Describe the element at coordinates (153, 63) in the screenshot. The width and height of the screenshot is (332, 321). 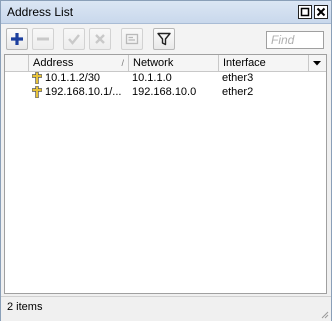
I see `column-header-network-label: Network` at that location.